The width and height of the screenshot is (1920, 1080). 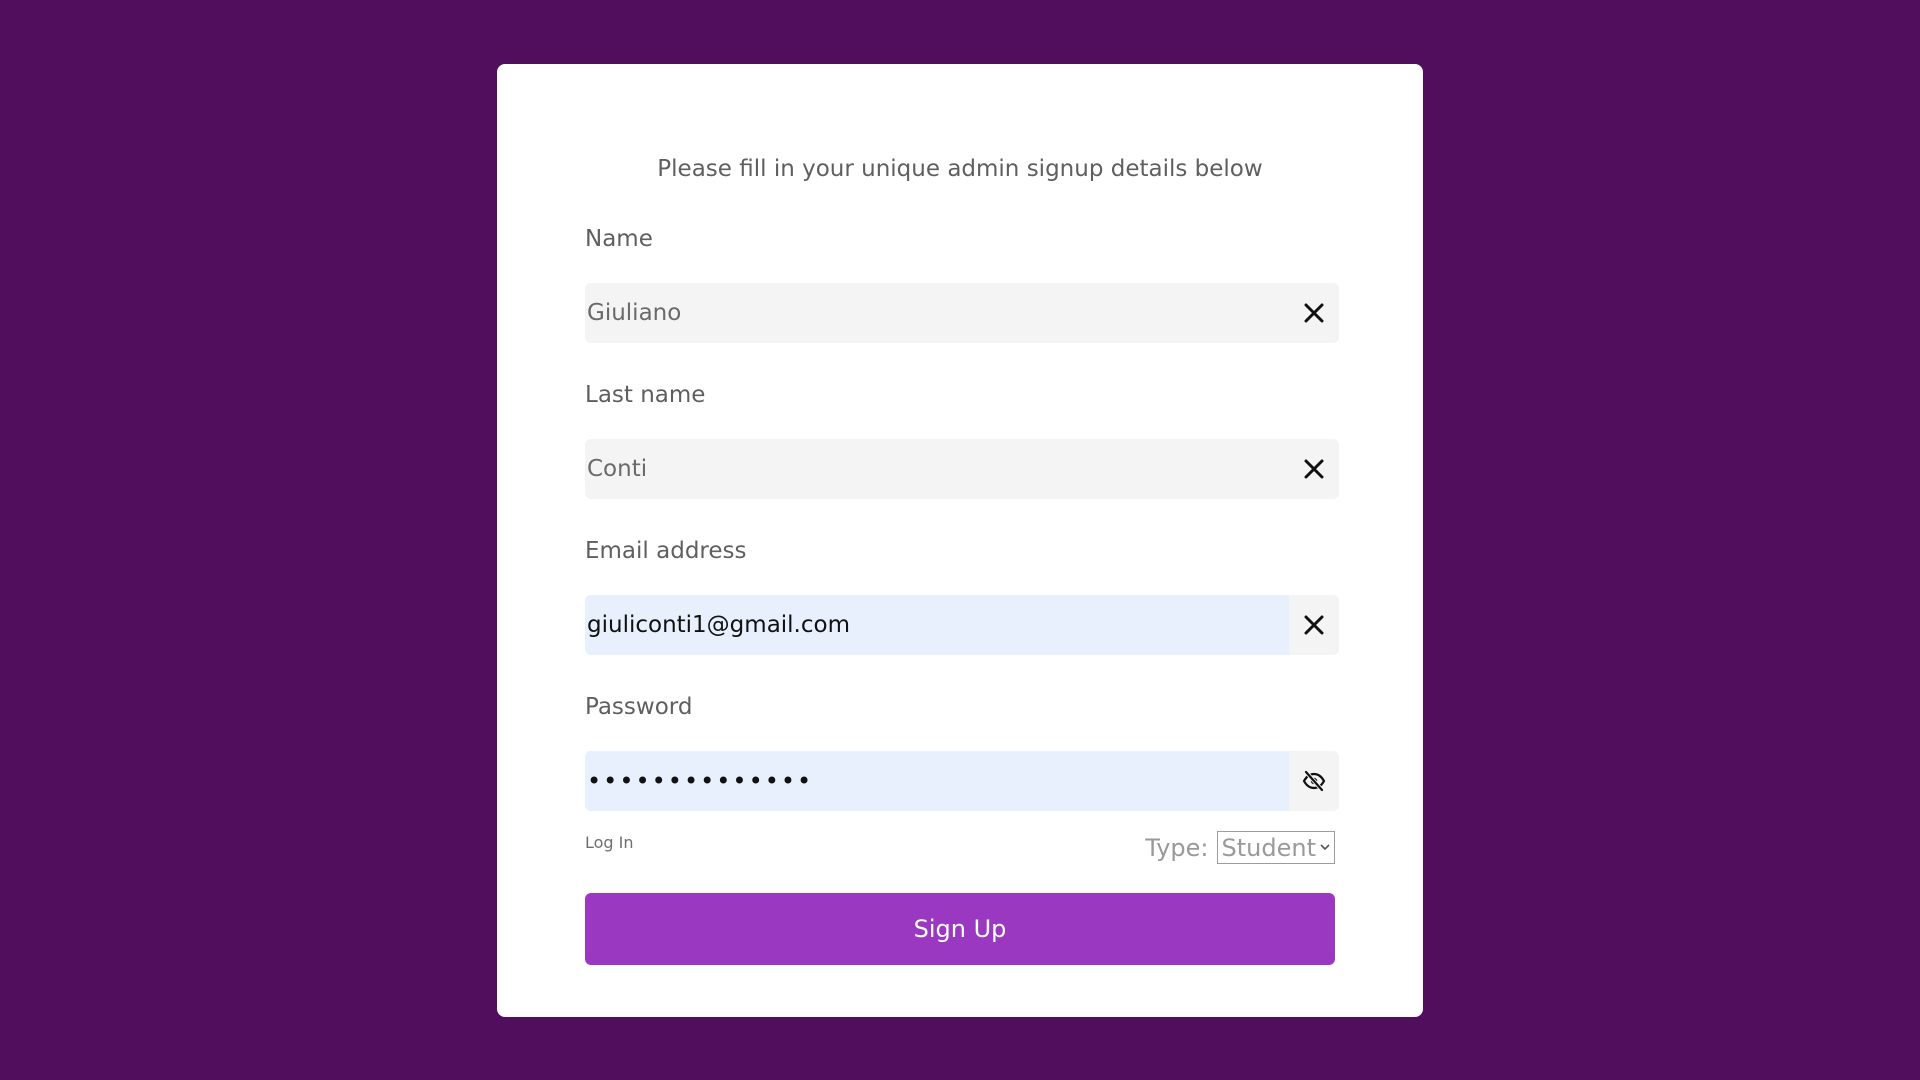 I want to click on password-field-group: Password, so click(x=962, y=750).